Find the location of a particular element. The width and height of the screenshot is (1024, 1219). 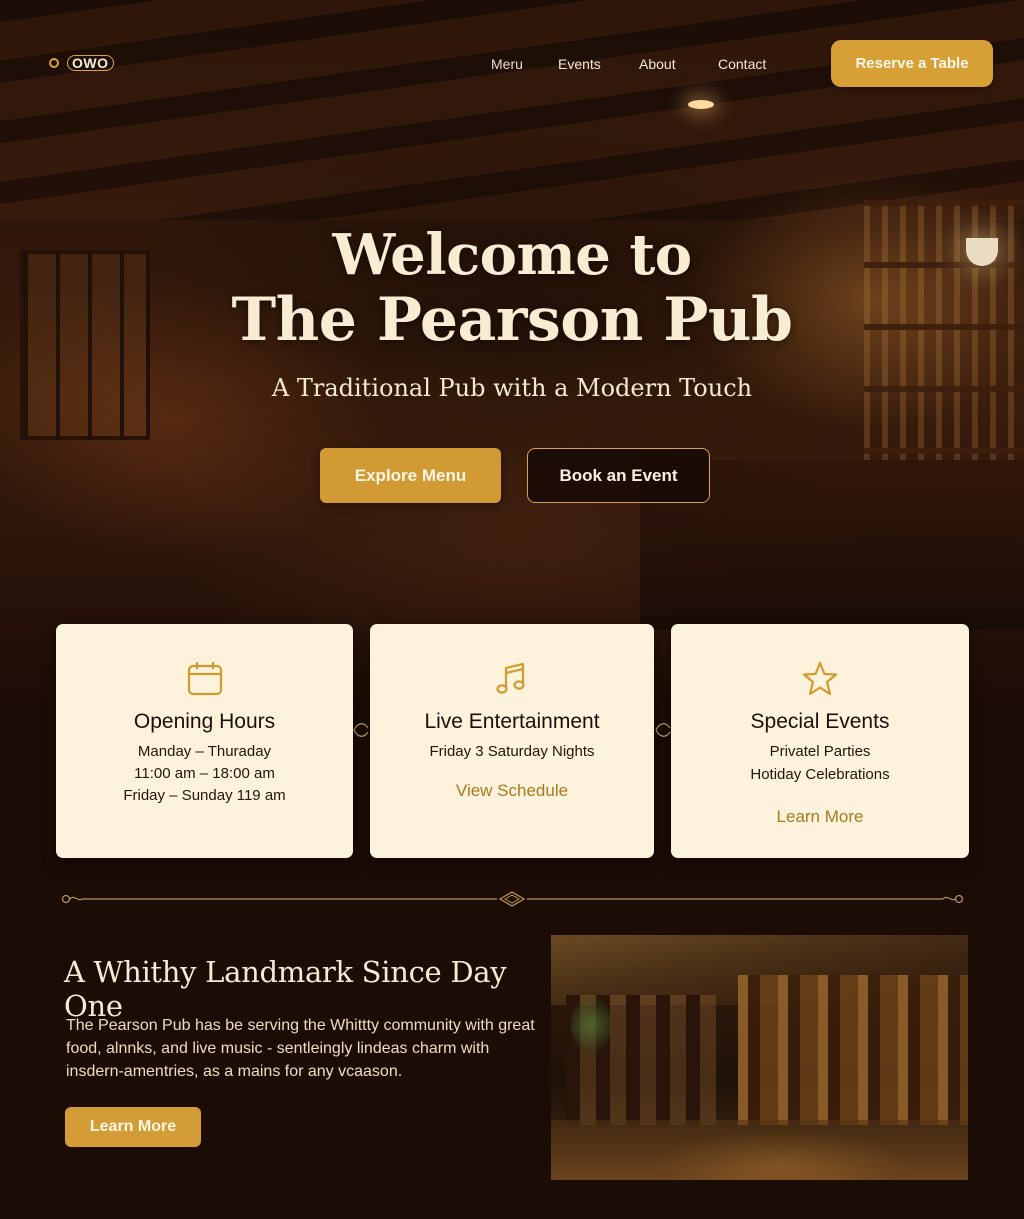

card-line: 11:00 am – 18:00 am is located at coordinates (204, 773).